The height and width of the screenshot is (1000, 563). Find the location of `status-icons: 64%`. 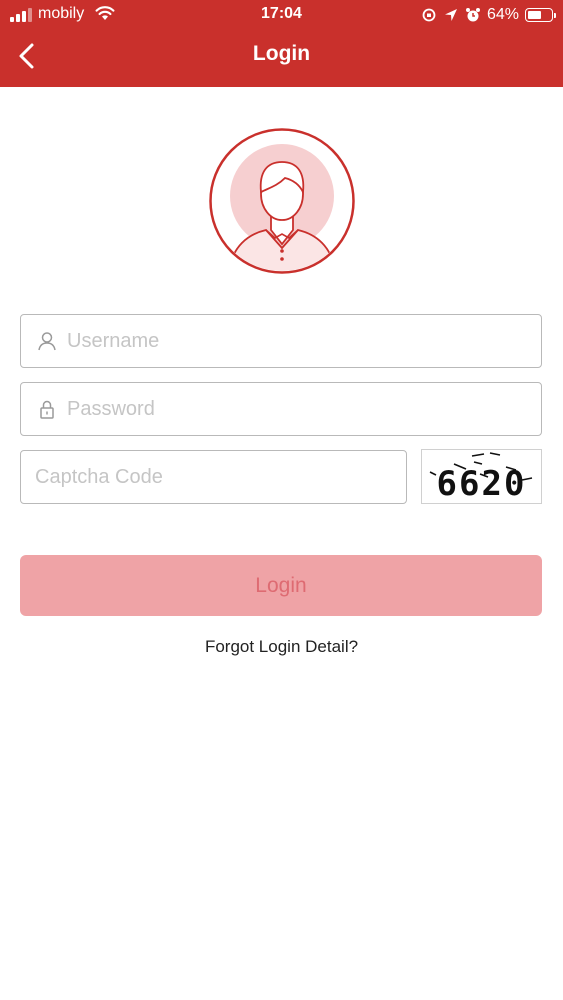

status-icons: 64% is located at coordinates (488, 15).